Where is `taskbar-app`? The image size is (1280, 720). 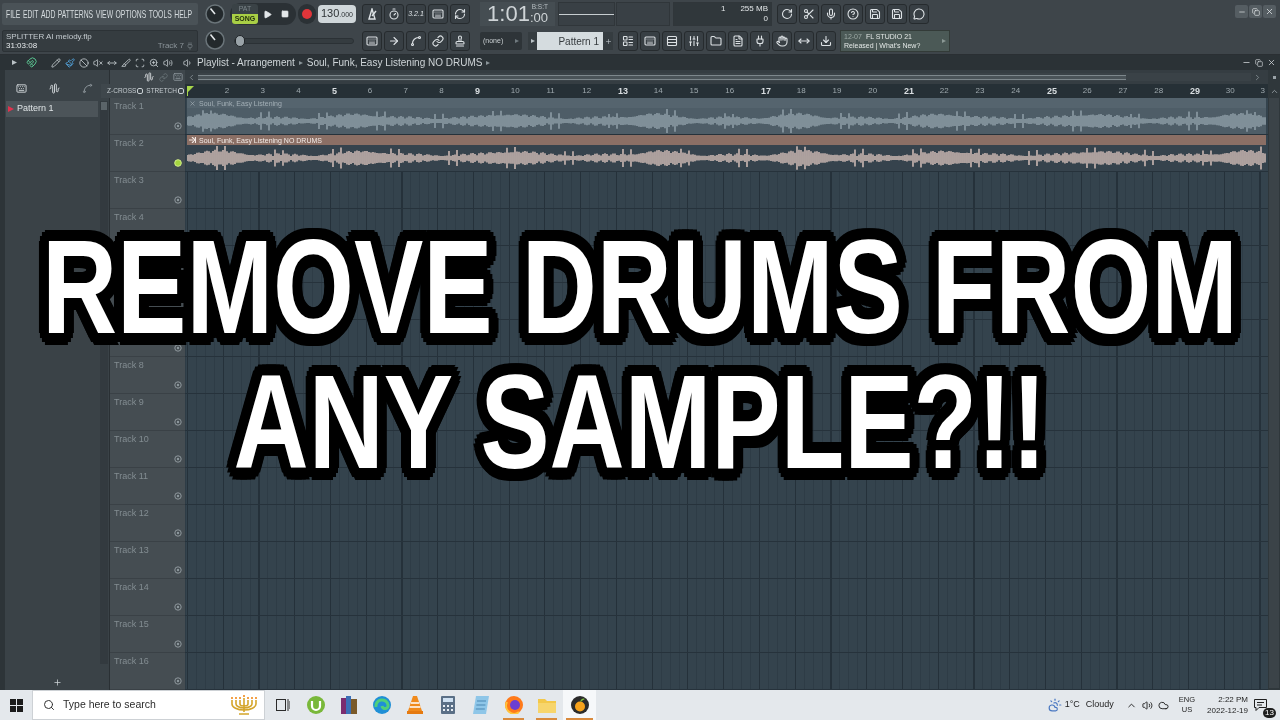
taskbar-app is located at coordinates (579, 705).